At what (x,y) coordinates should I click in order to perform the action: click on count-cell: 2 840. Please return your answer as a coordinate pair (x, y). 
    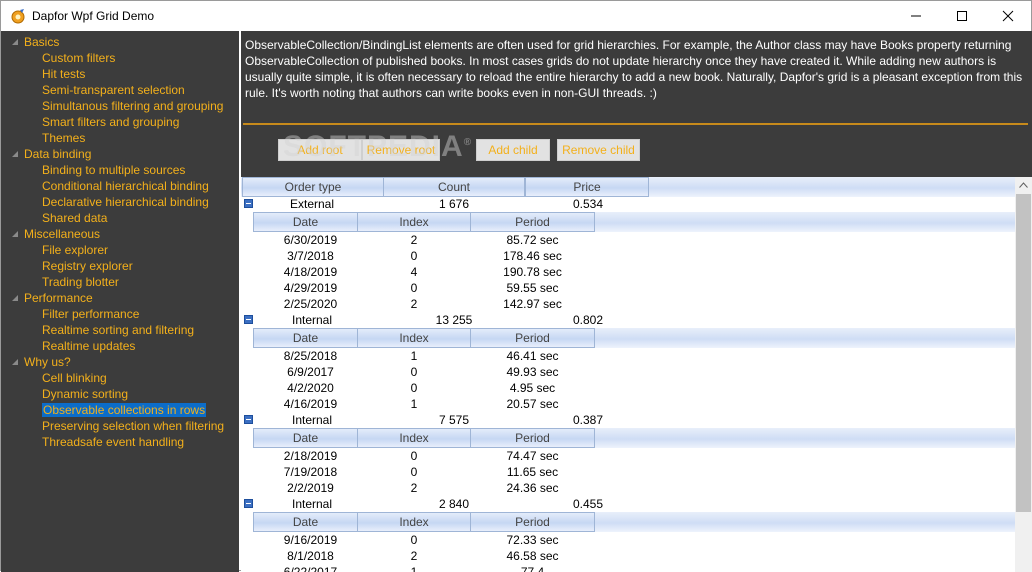
    Looking at the image, I should click on (454, 504).